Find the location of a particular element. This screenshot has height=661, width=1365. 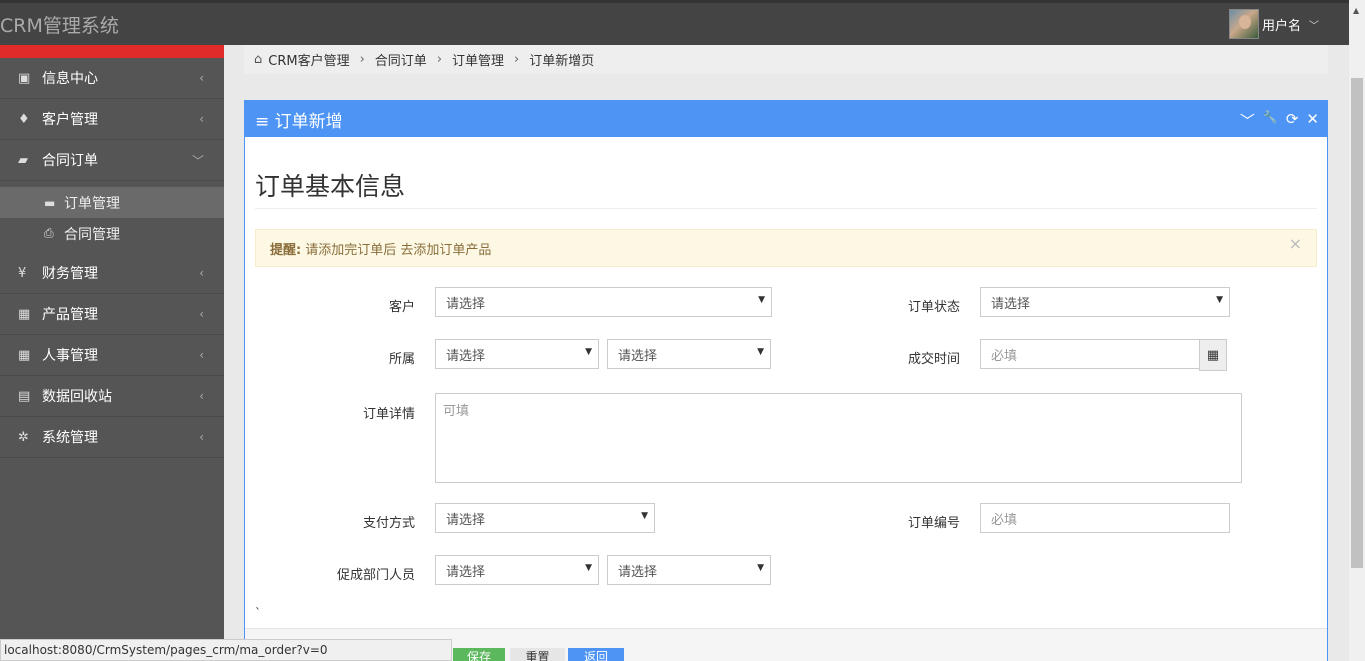

save-button: 保存 is located at coordinates (479, 654).